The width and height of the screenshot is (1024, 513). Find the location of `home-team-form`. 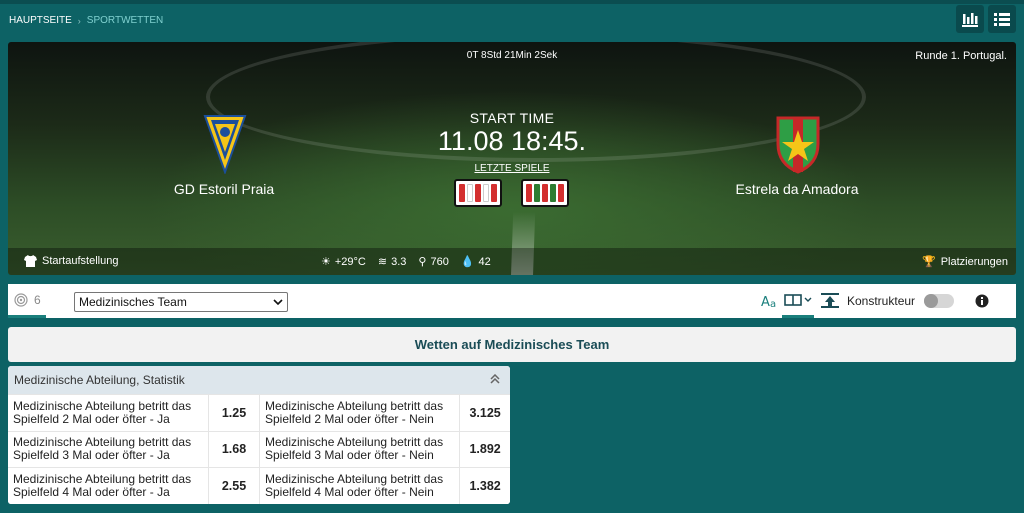

home-team-form is located at coordinates (478, 193).